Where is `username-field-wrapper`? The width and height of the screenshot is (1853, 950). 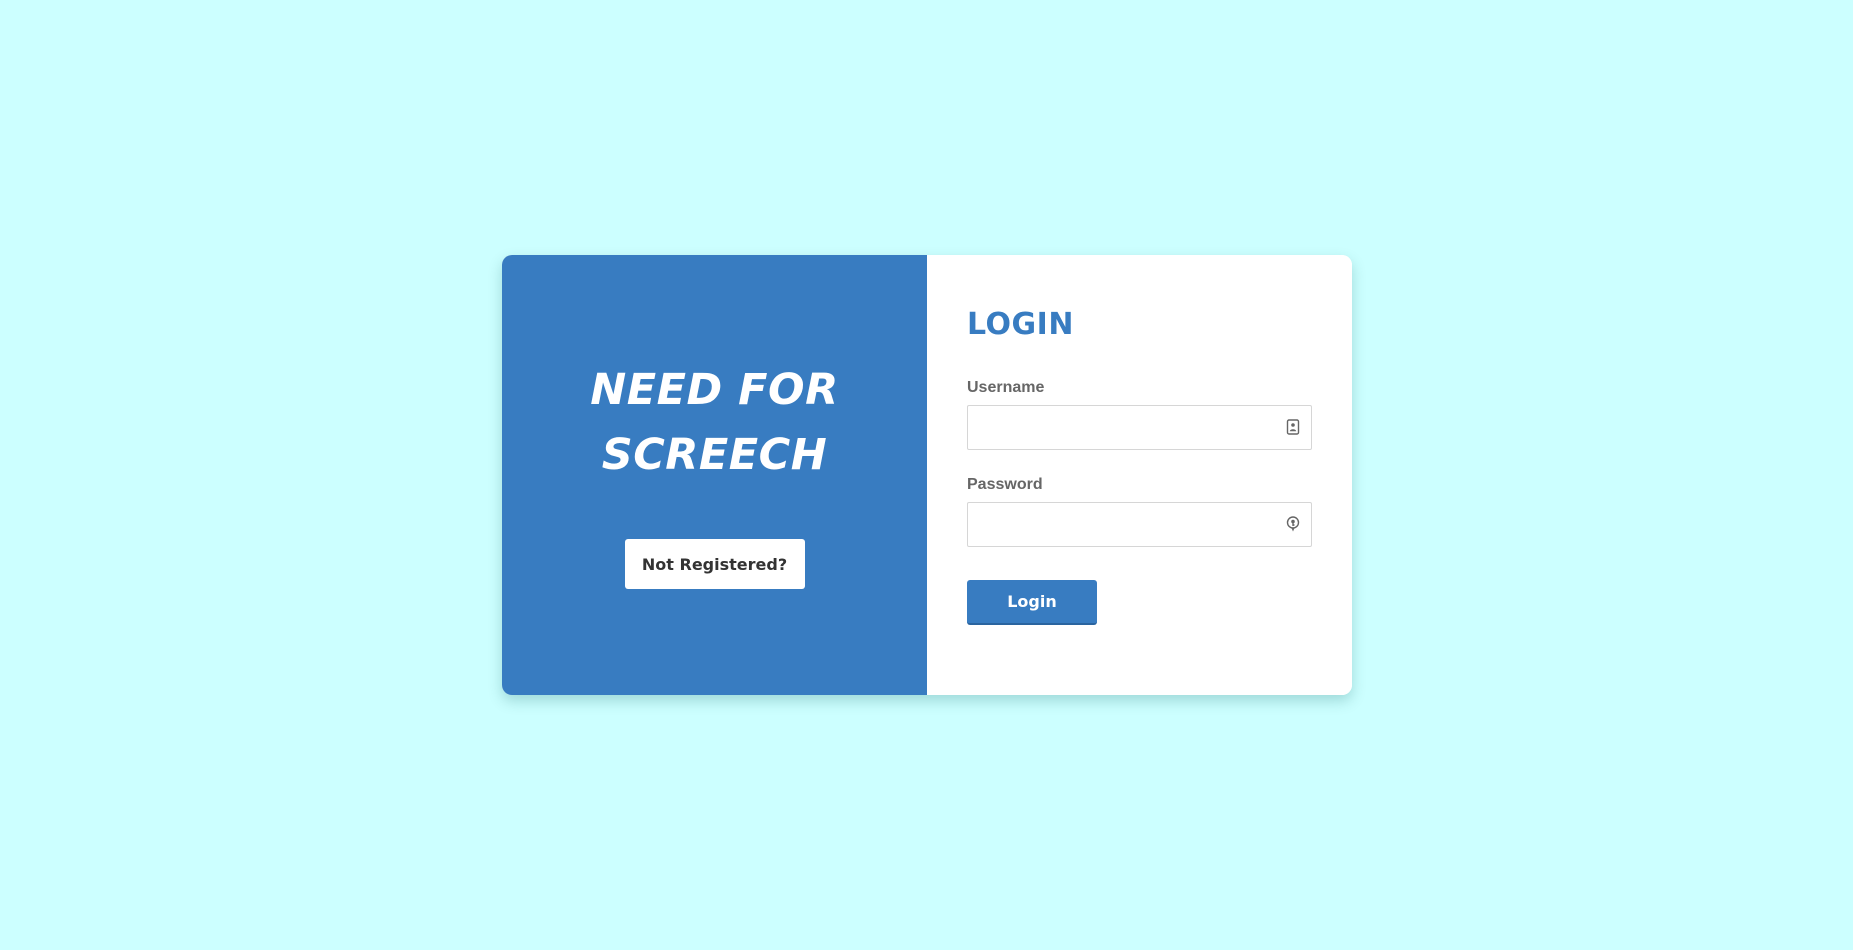 username-field-wrapper is located at coordinates (1139, 427).